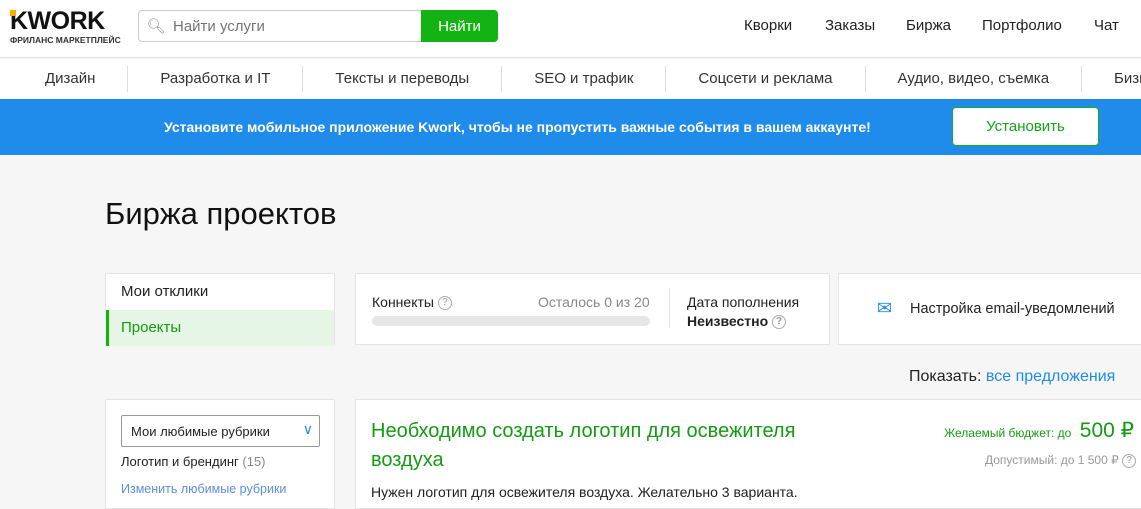 The width and height of the screenshot is (1141, 509). I want to click on nav-kworks: Кворки, so click(768, 25).